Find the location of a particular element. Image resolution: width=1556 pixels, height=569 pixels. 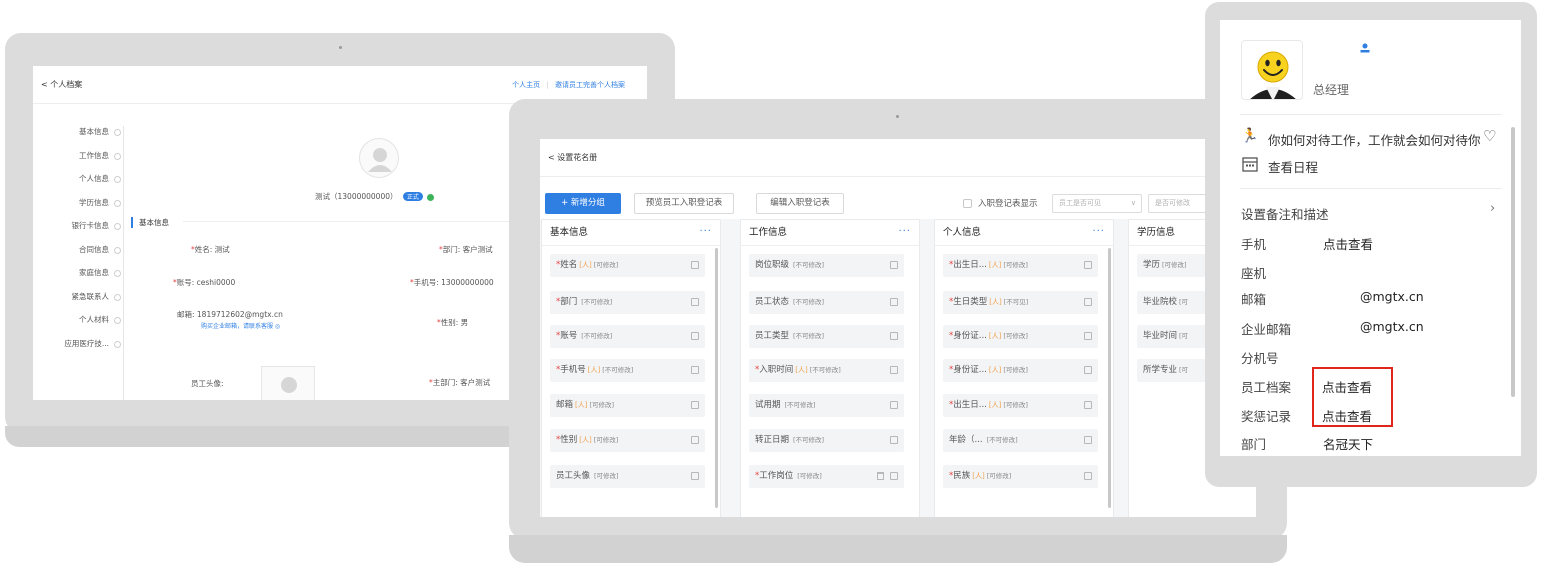

remarks-link: 设置备注和描述 is located at coordinates (1285, 213).